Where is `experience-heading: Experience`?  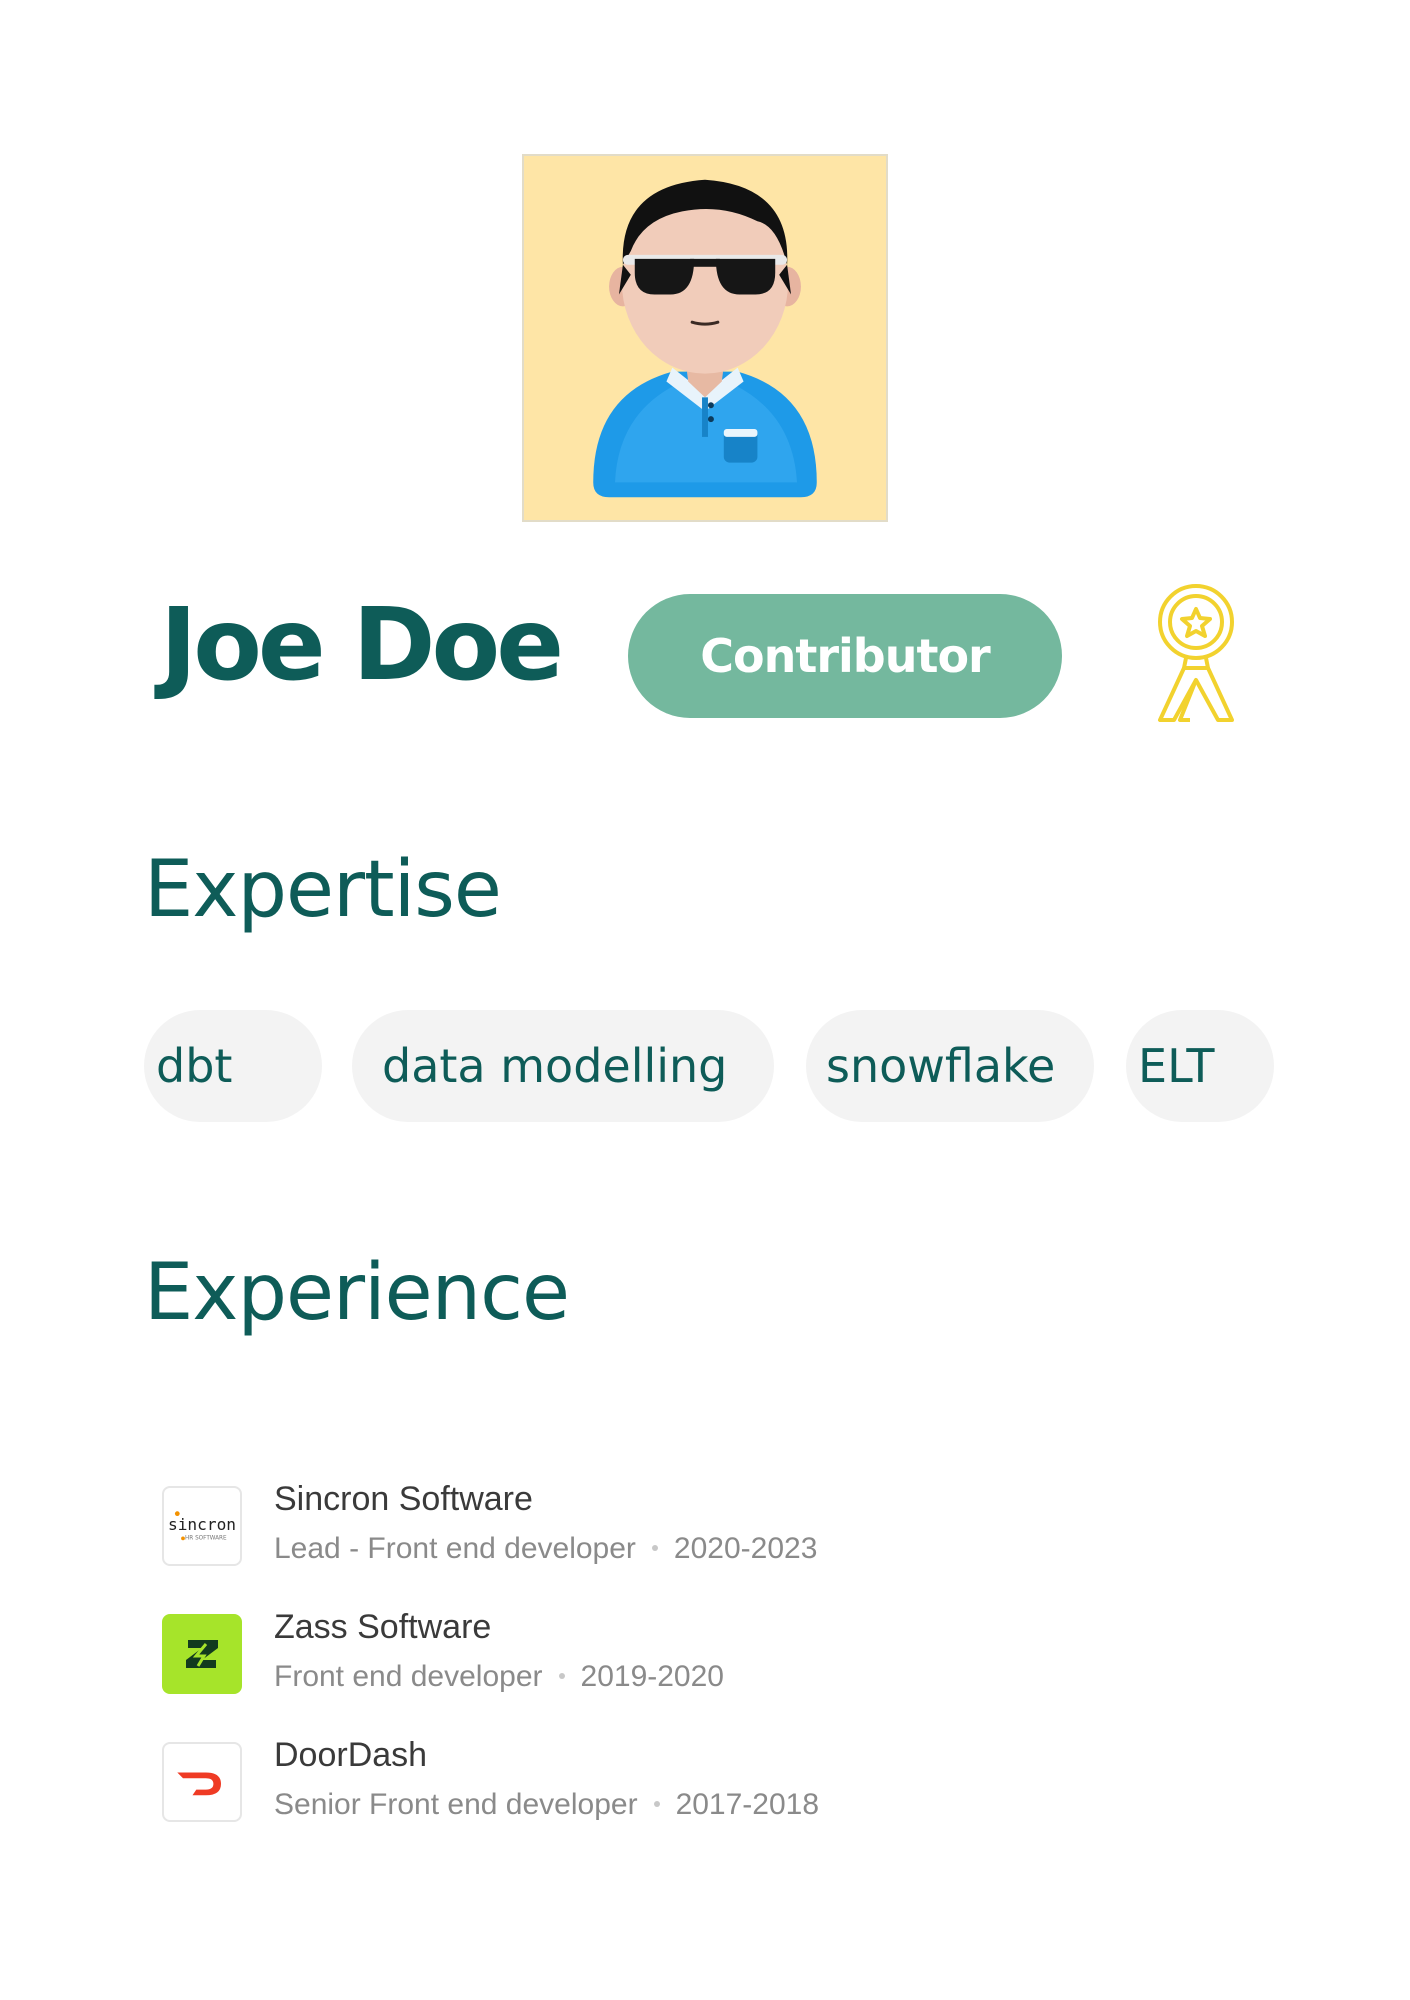
experience-heading: Experience is located at coordinates (357, 1293).